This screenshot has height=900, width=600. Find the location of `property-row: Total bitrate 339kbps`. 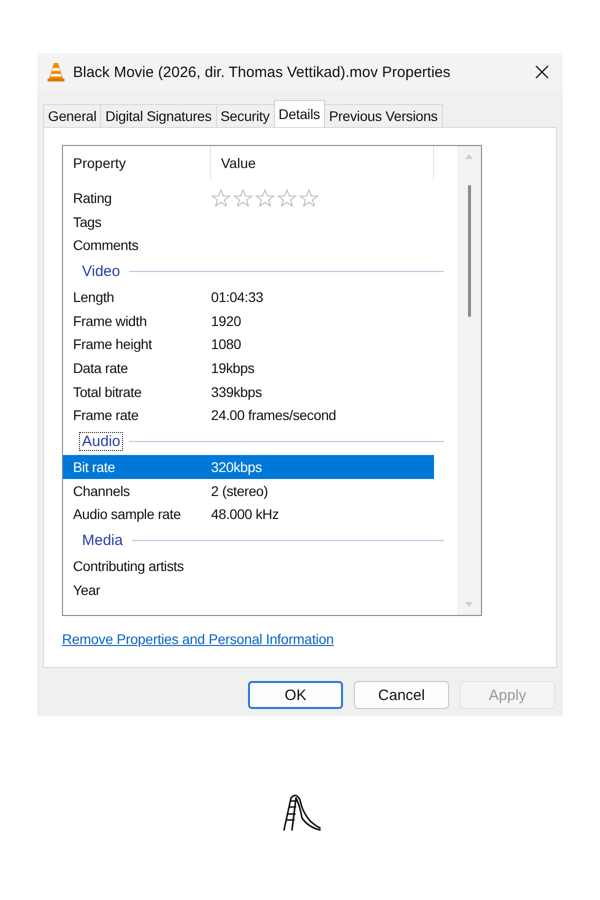

property-row: Total bitrate 339kbps is located at coordinates (248, 392).